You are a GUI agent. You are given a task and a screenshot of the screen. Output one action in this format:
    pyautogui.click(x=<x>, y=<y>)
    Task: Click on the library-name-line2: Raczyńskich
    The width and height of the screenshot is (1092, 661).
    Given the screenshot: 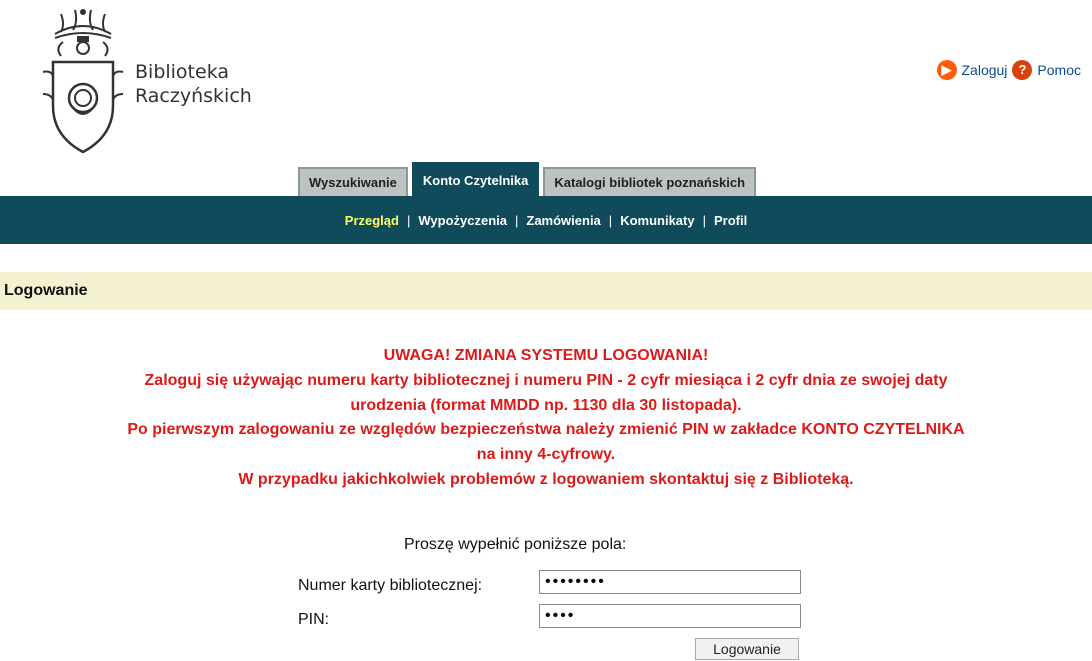 What is the action you would take?
    pyautogui.click(x=193, y=96)
    